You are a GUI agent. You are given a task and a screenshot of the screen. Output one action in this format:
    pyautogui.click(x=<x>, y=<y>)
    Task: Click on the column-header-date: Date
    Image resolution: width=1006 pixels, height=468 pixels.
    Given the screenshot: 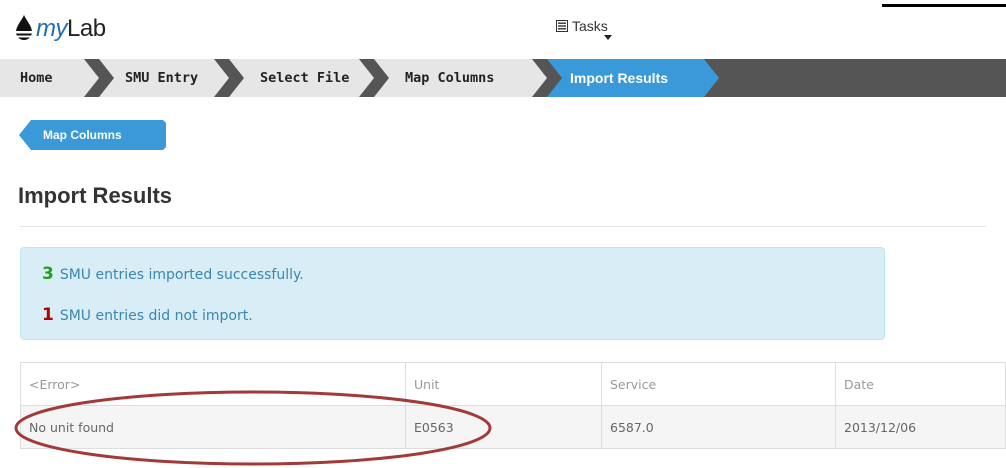 What is the action you would take?
    pyautogui.click(x=920, y=384)
    